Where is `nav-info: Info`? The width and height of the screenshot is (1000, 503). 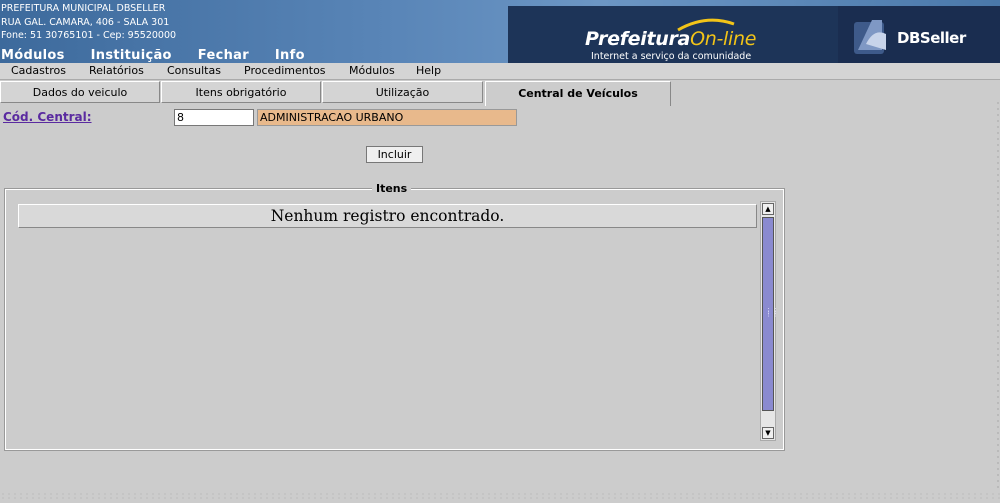 nav-info: Info is located at coordinates (290, 55).